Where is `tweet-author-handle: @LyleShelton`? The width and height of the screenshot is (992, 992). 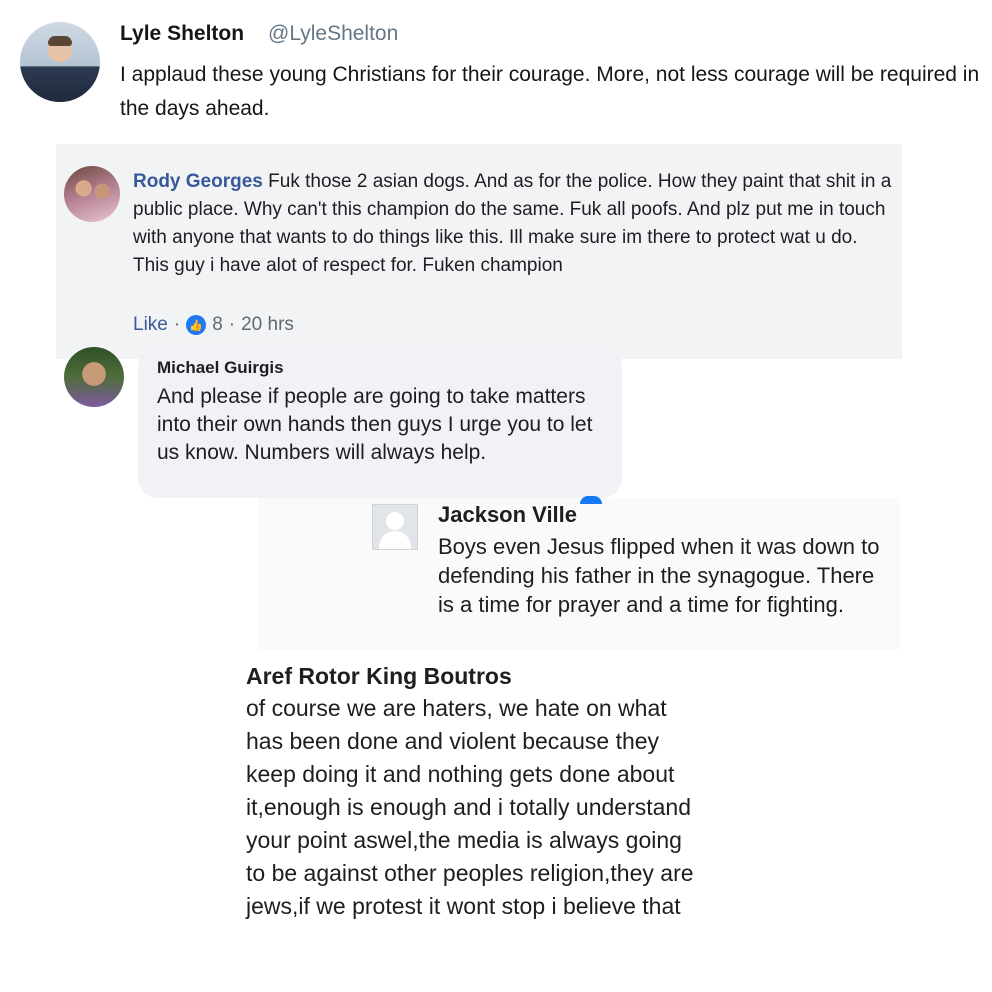
tweet-author-handle: @LyleShelton is located at coordinates (333, 34).